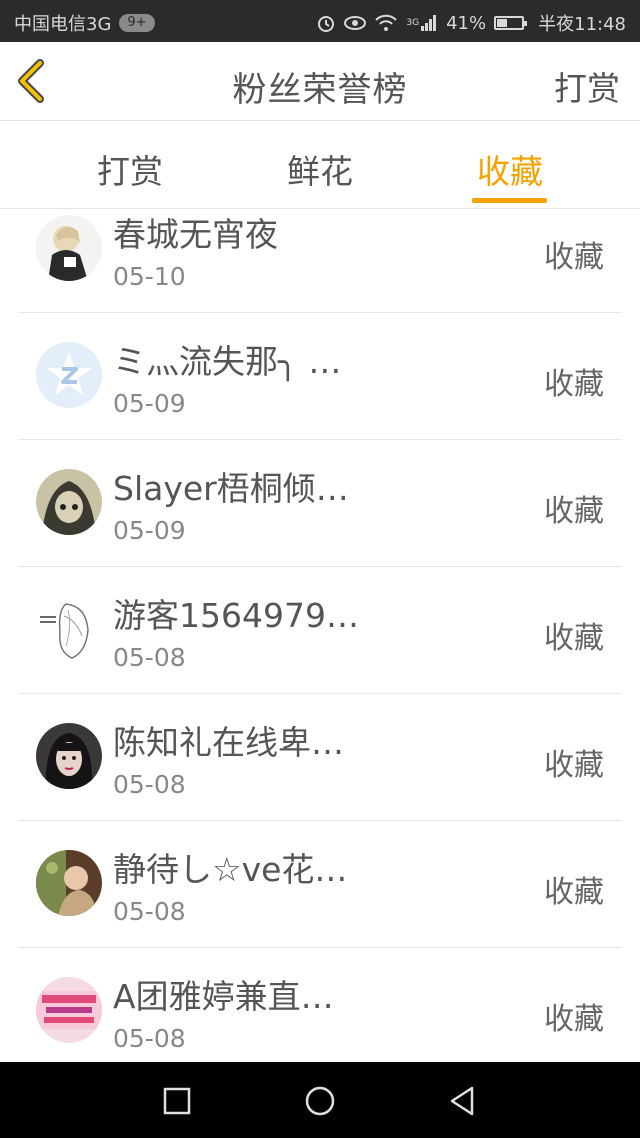  I want to click on wifi-icon, so click(386, 23).